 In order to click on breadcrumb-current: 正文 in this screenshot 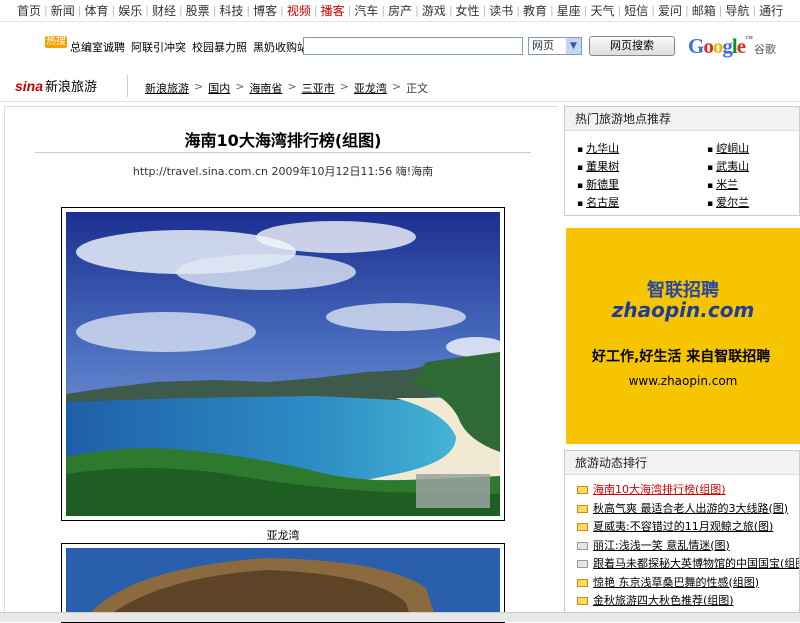, I will do `click(417, 88)`.